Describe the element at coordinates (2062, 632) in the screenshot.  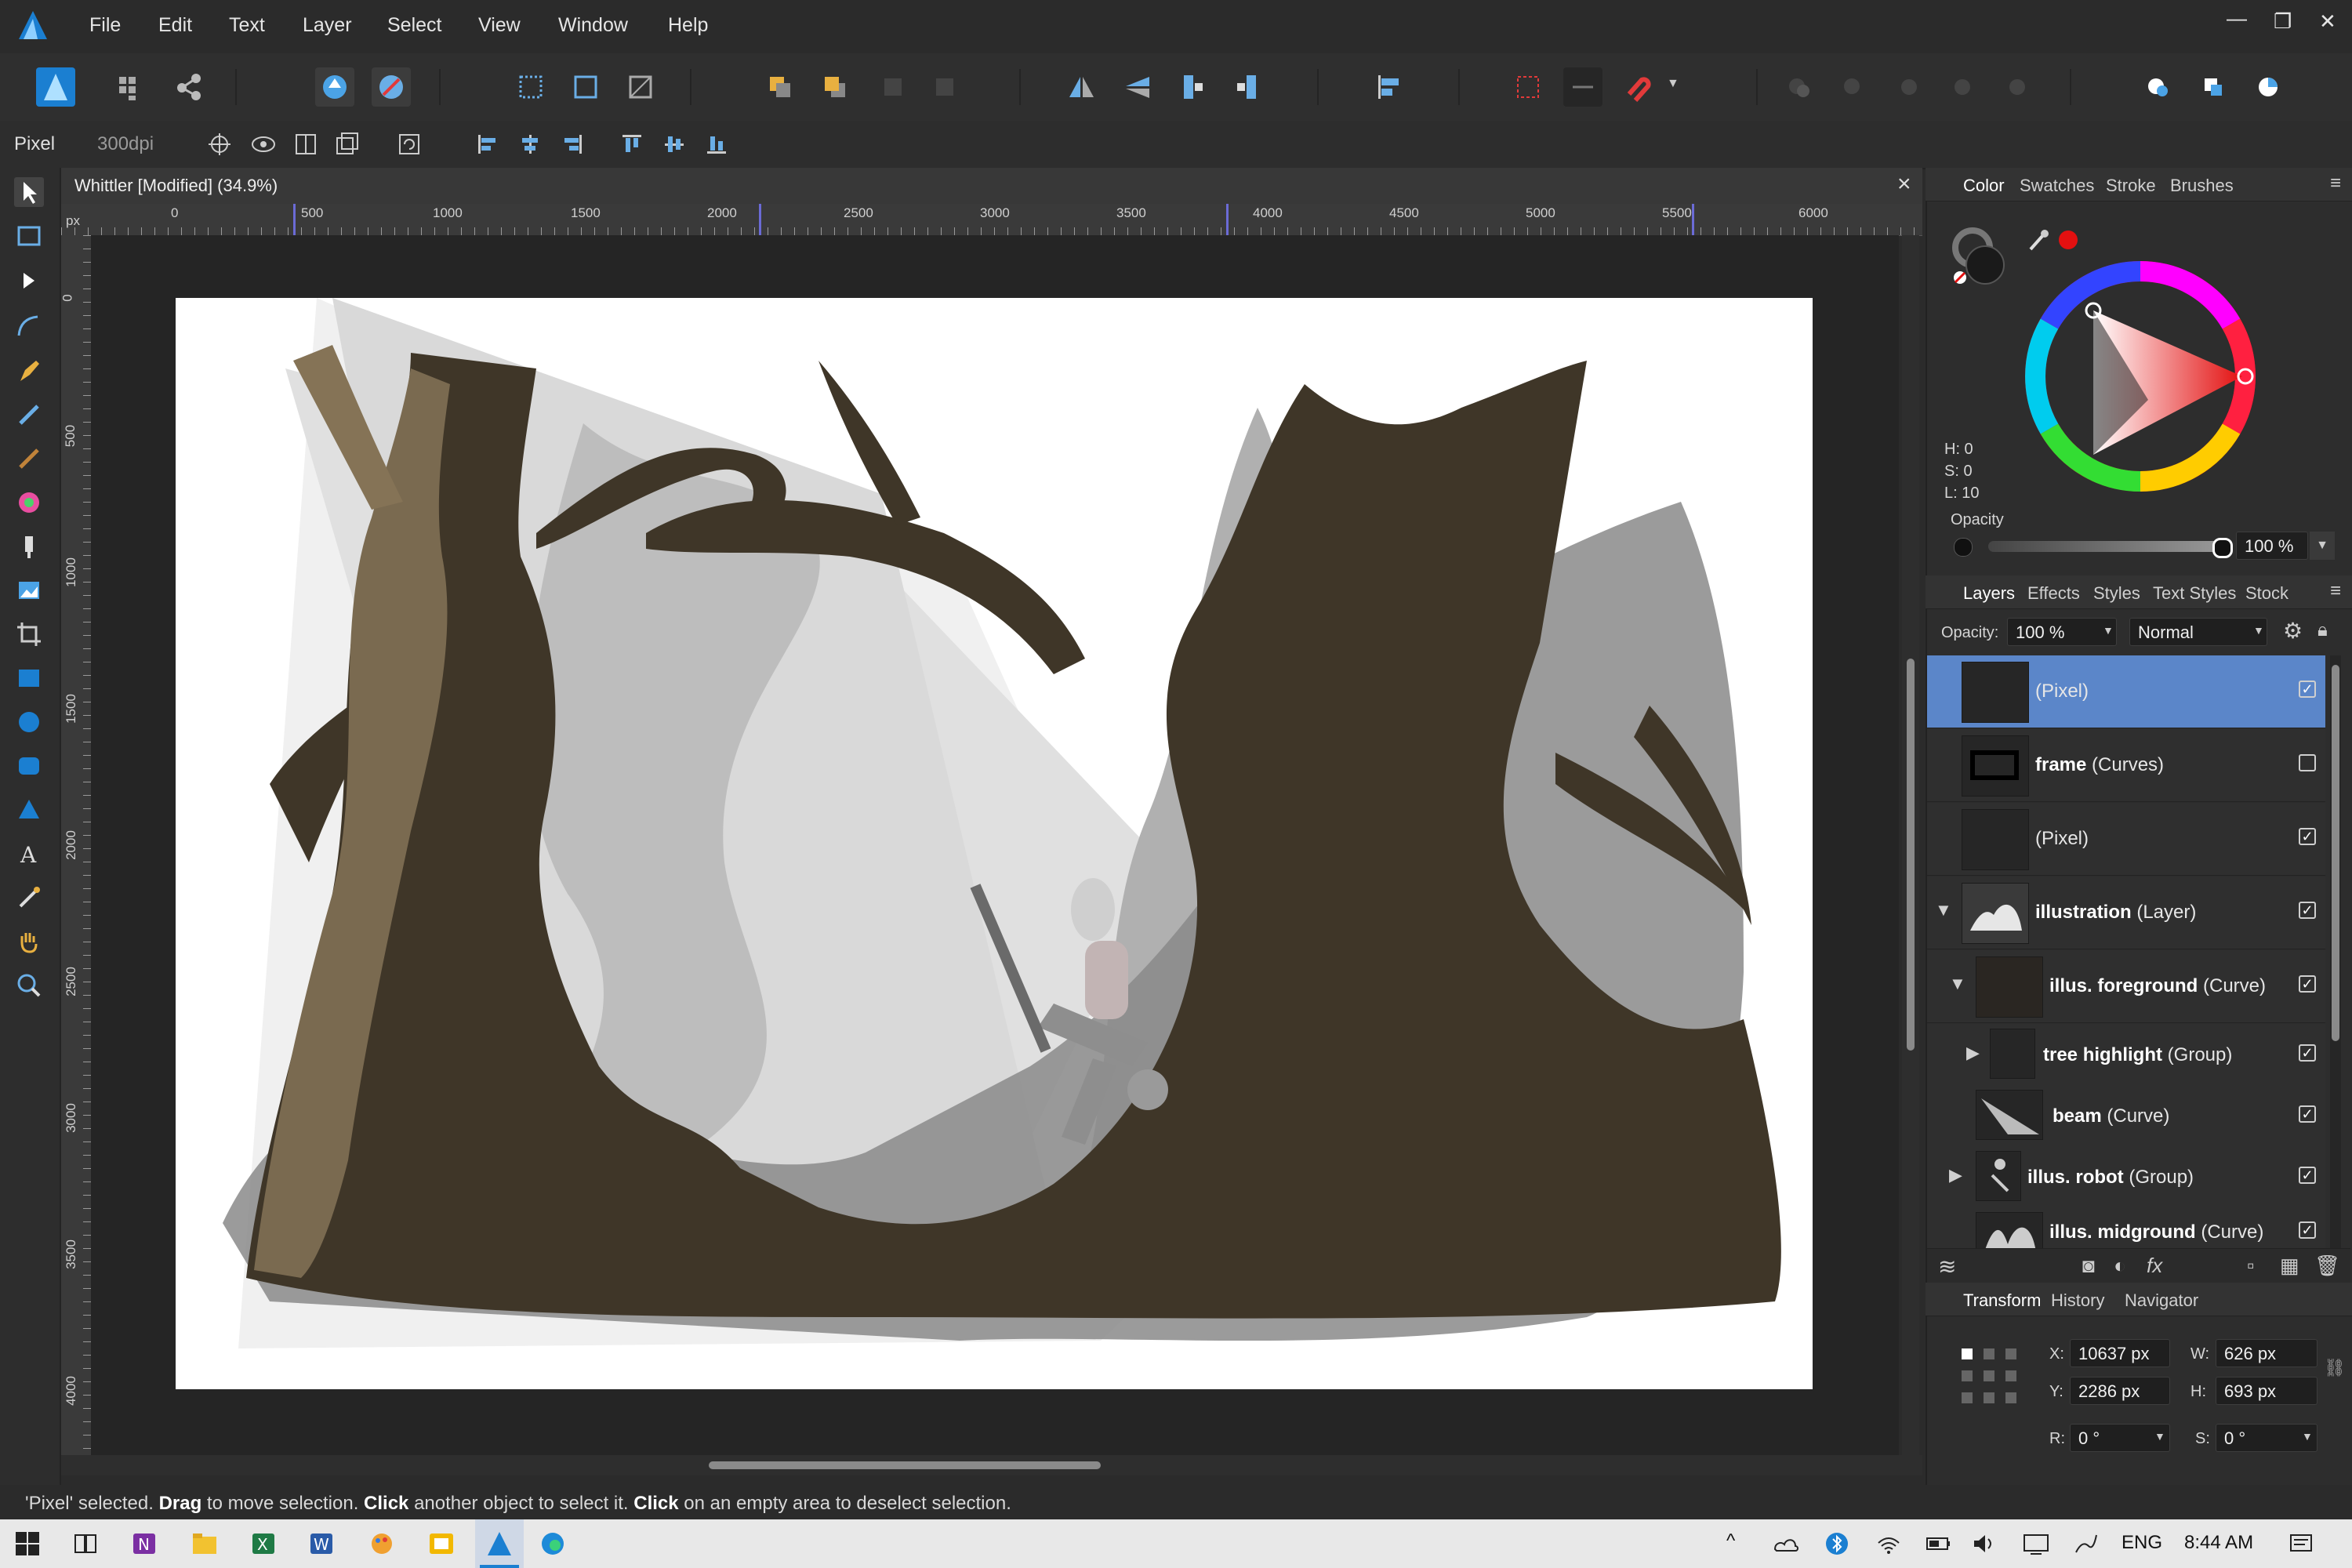
I see `layer-opacity-input: 100 %` at that location.